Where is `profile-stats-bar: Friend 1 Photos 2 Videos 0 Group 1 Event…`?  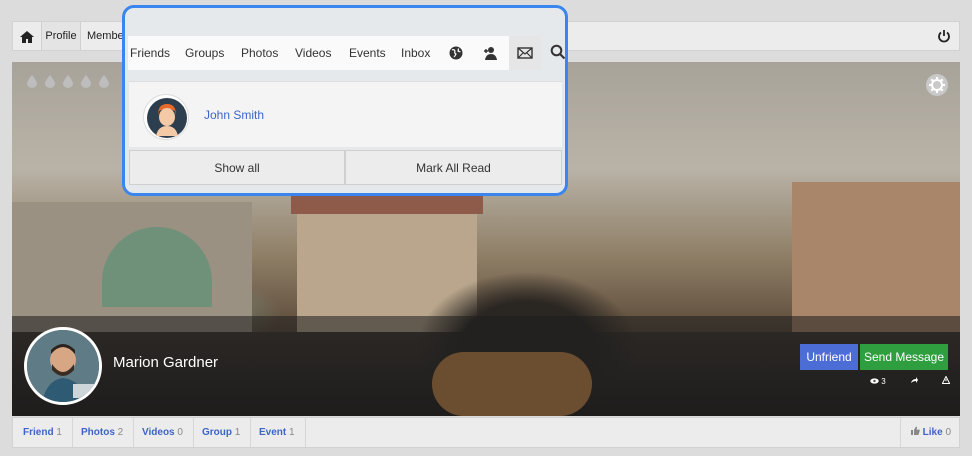 profile-stats-bar: Friend 1 Photos 2 Videos 0 Group 1 Event… is located at coordinates (486, 432).